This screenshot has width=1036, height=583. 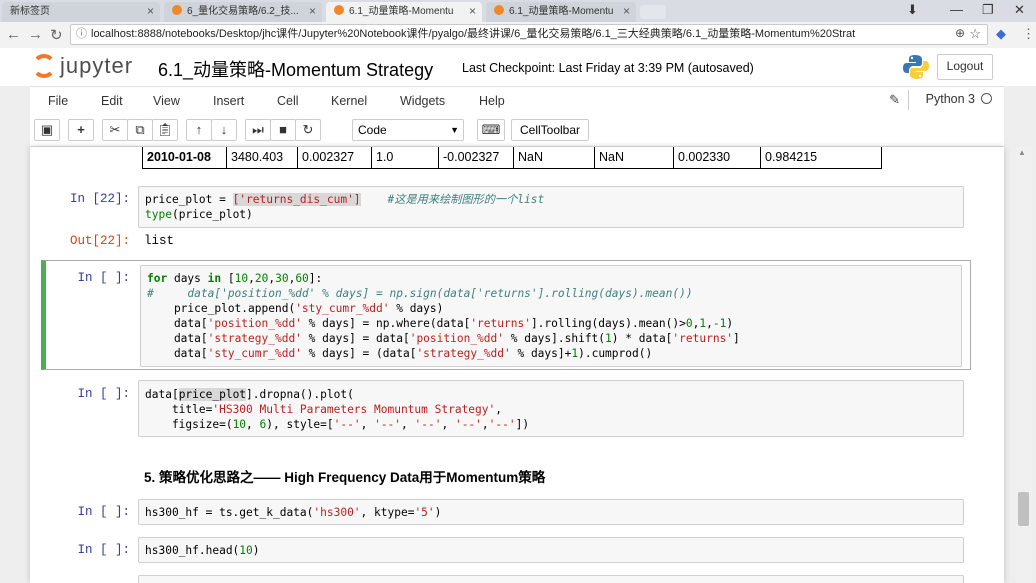 I want to click on info-icon: ⓘ, so click(x=81, y=34).